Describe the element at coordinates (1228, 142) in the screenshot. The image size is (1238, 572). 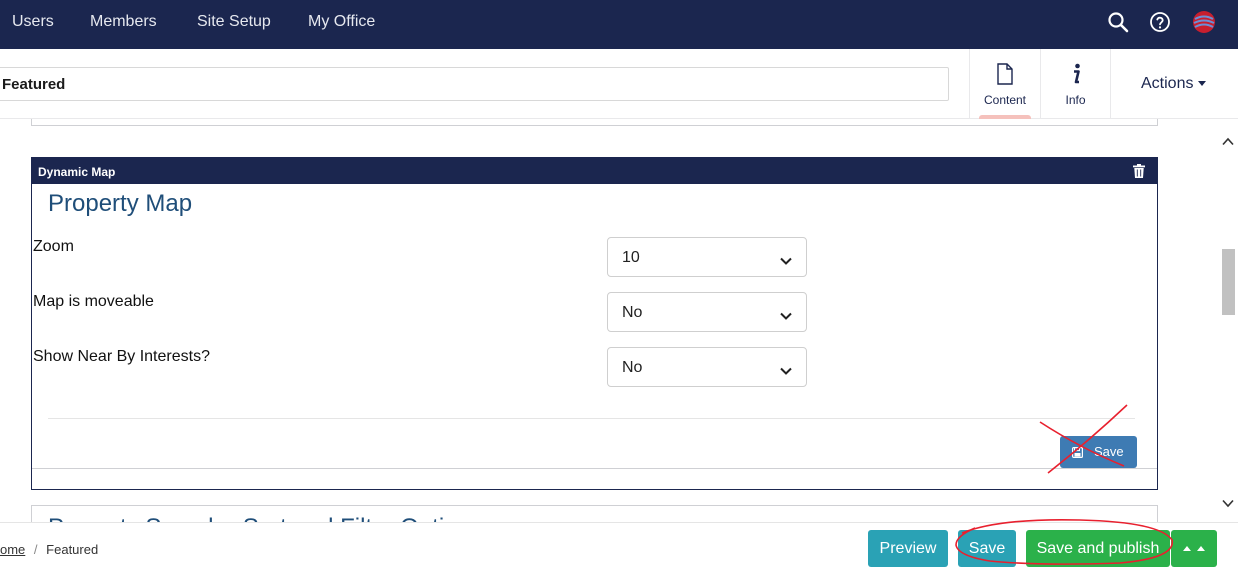
I see `scroll-up-icon` at that location.